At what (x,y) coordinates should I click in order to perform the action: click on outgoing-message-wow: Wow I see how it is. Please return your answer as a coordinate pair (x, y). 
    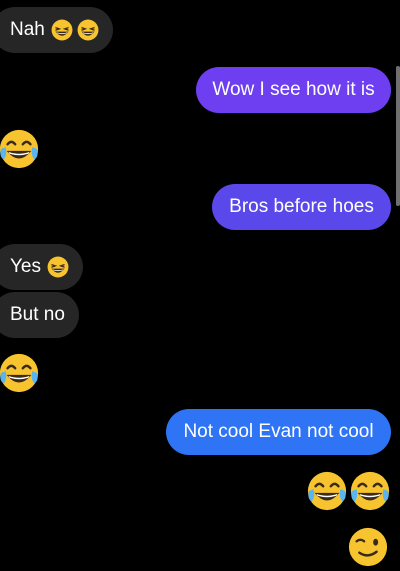
    Looking at the image, I should click on (293, 90).